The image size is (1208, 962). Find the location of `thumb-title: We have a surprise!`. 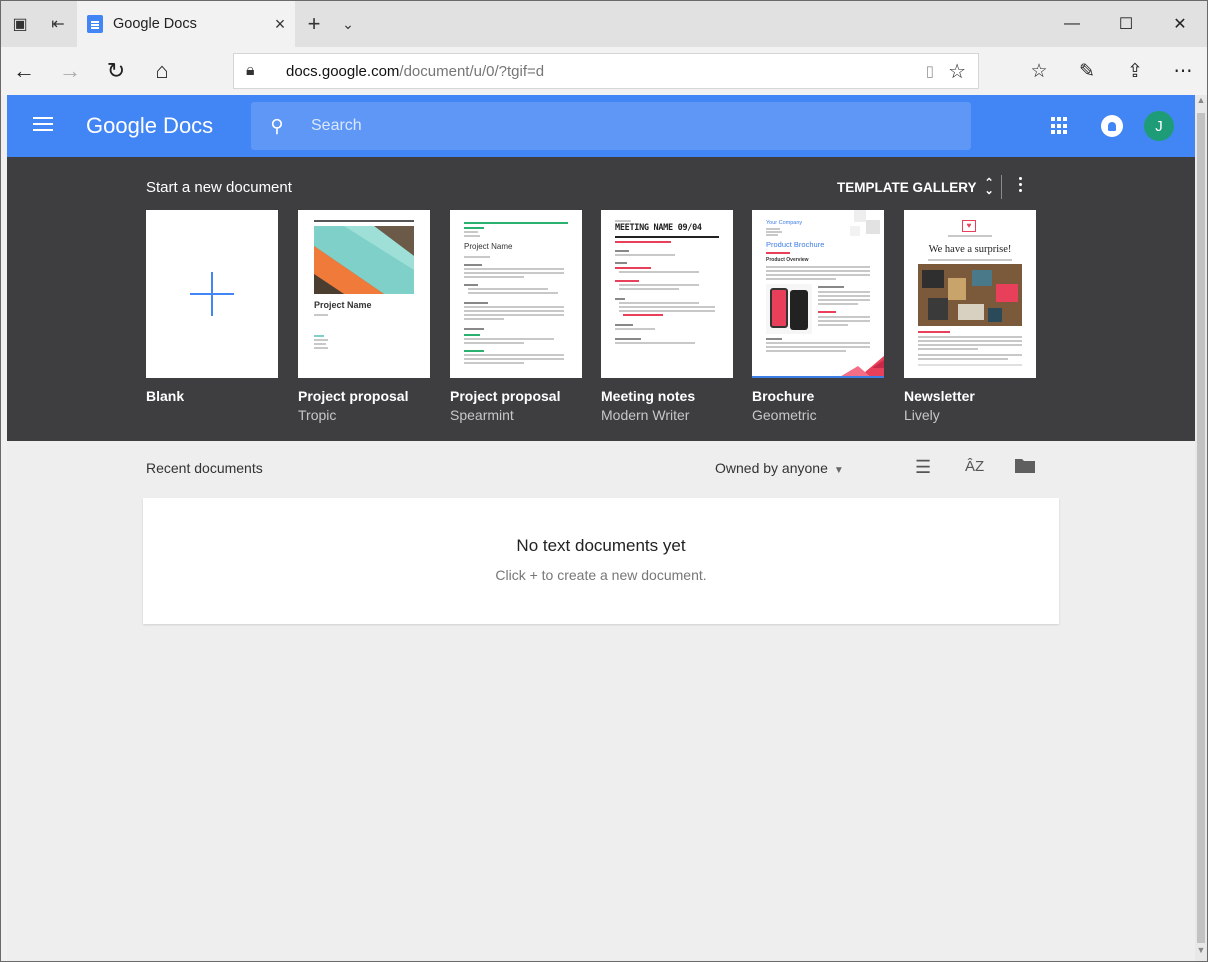

thumb-title: We have a surprise! is located at coordinates (970, 249).